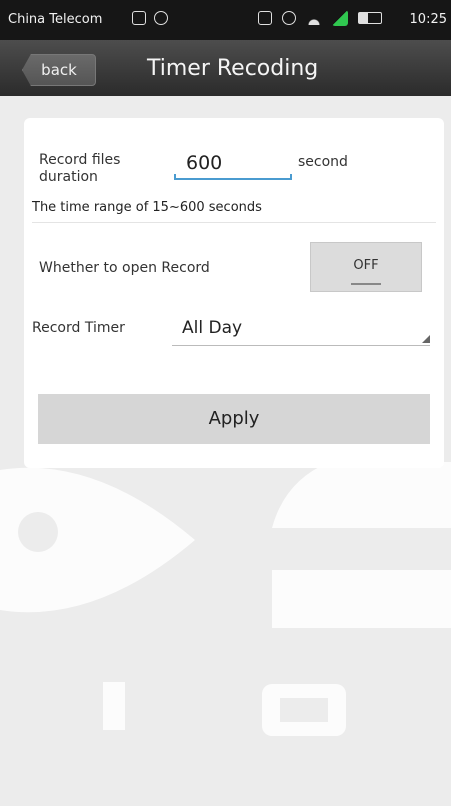  I want to click on watermark-letter-o-hole, so click(304, 710).